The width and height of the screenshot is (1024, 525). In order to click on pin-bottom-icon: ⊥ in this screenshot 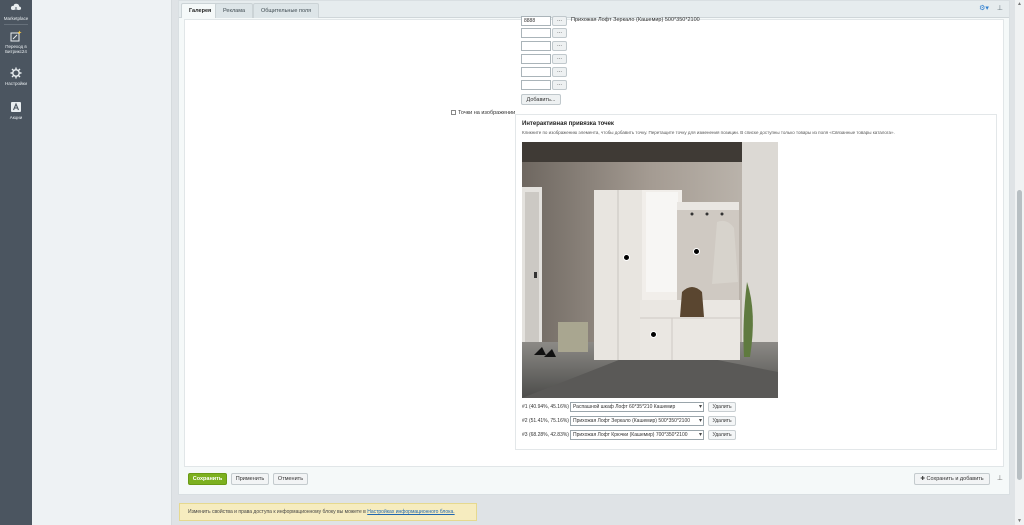, I will do `click(1000, 478)`.